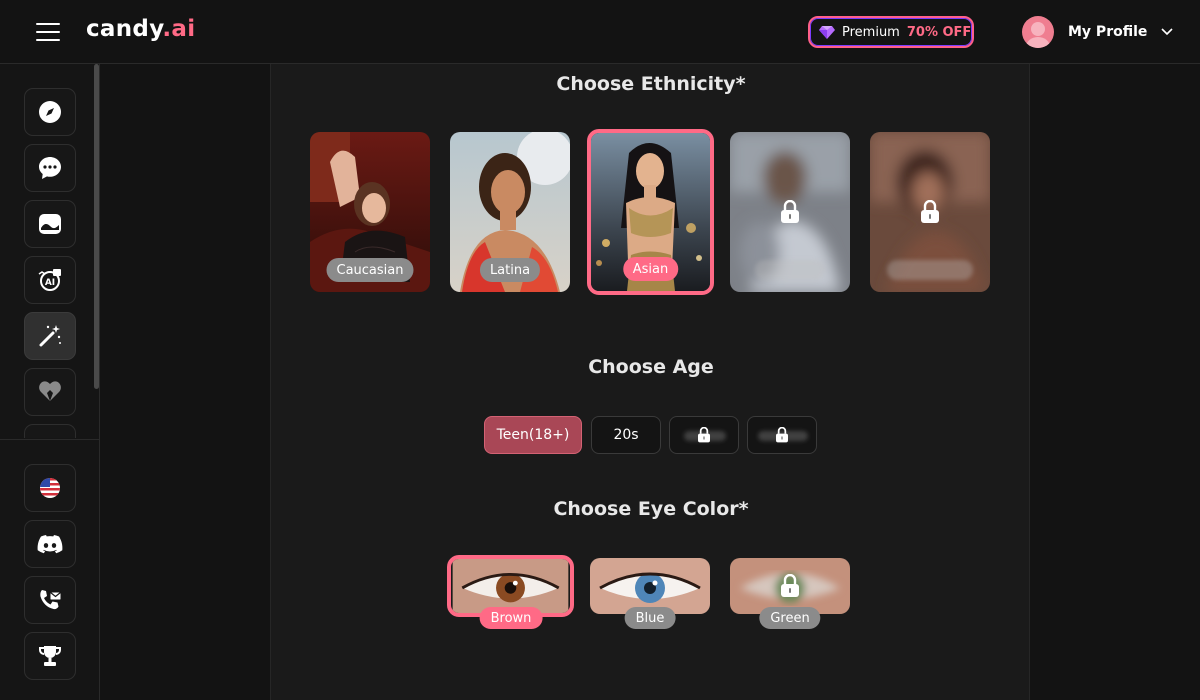 The image size is (1200, 700). I want to click on gem-icon, so click(827, 32).